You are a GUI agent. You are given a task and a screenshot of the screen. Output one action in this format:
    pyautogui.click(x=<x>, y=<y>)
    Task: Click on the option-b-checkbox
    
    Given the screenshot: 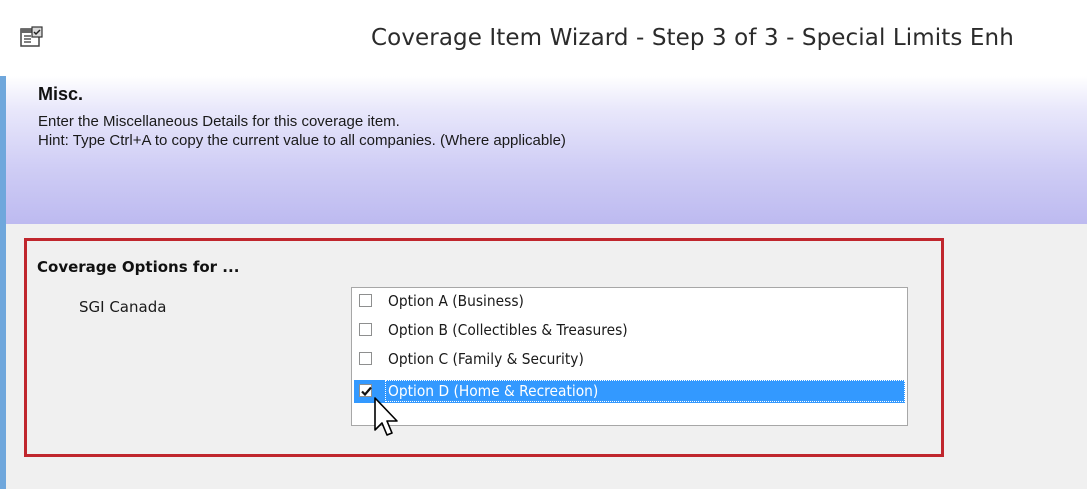 What is the action you would take?
    pyautogui.click(x=365, y=329)
    